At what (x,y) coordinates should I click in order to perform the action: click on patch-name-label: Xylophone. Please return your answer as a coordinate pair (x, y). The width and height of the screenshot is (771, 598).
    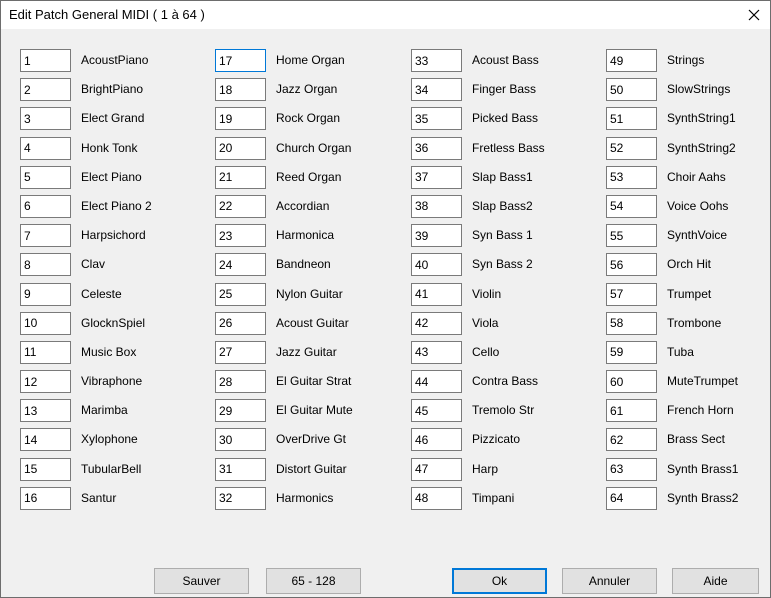
    Looking at the image, I should click on (109, 439).